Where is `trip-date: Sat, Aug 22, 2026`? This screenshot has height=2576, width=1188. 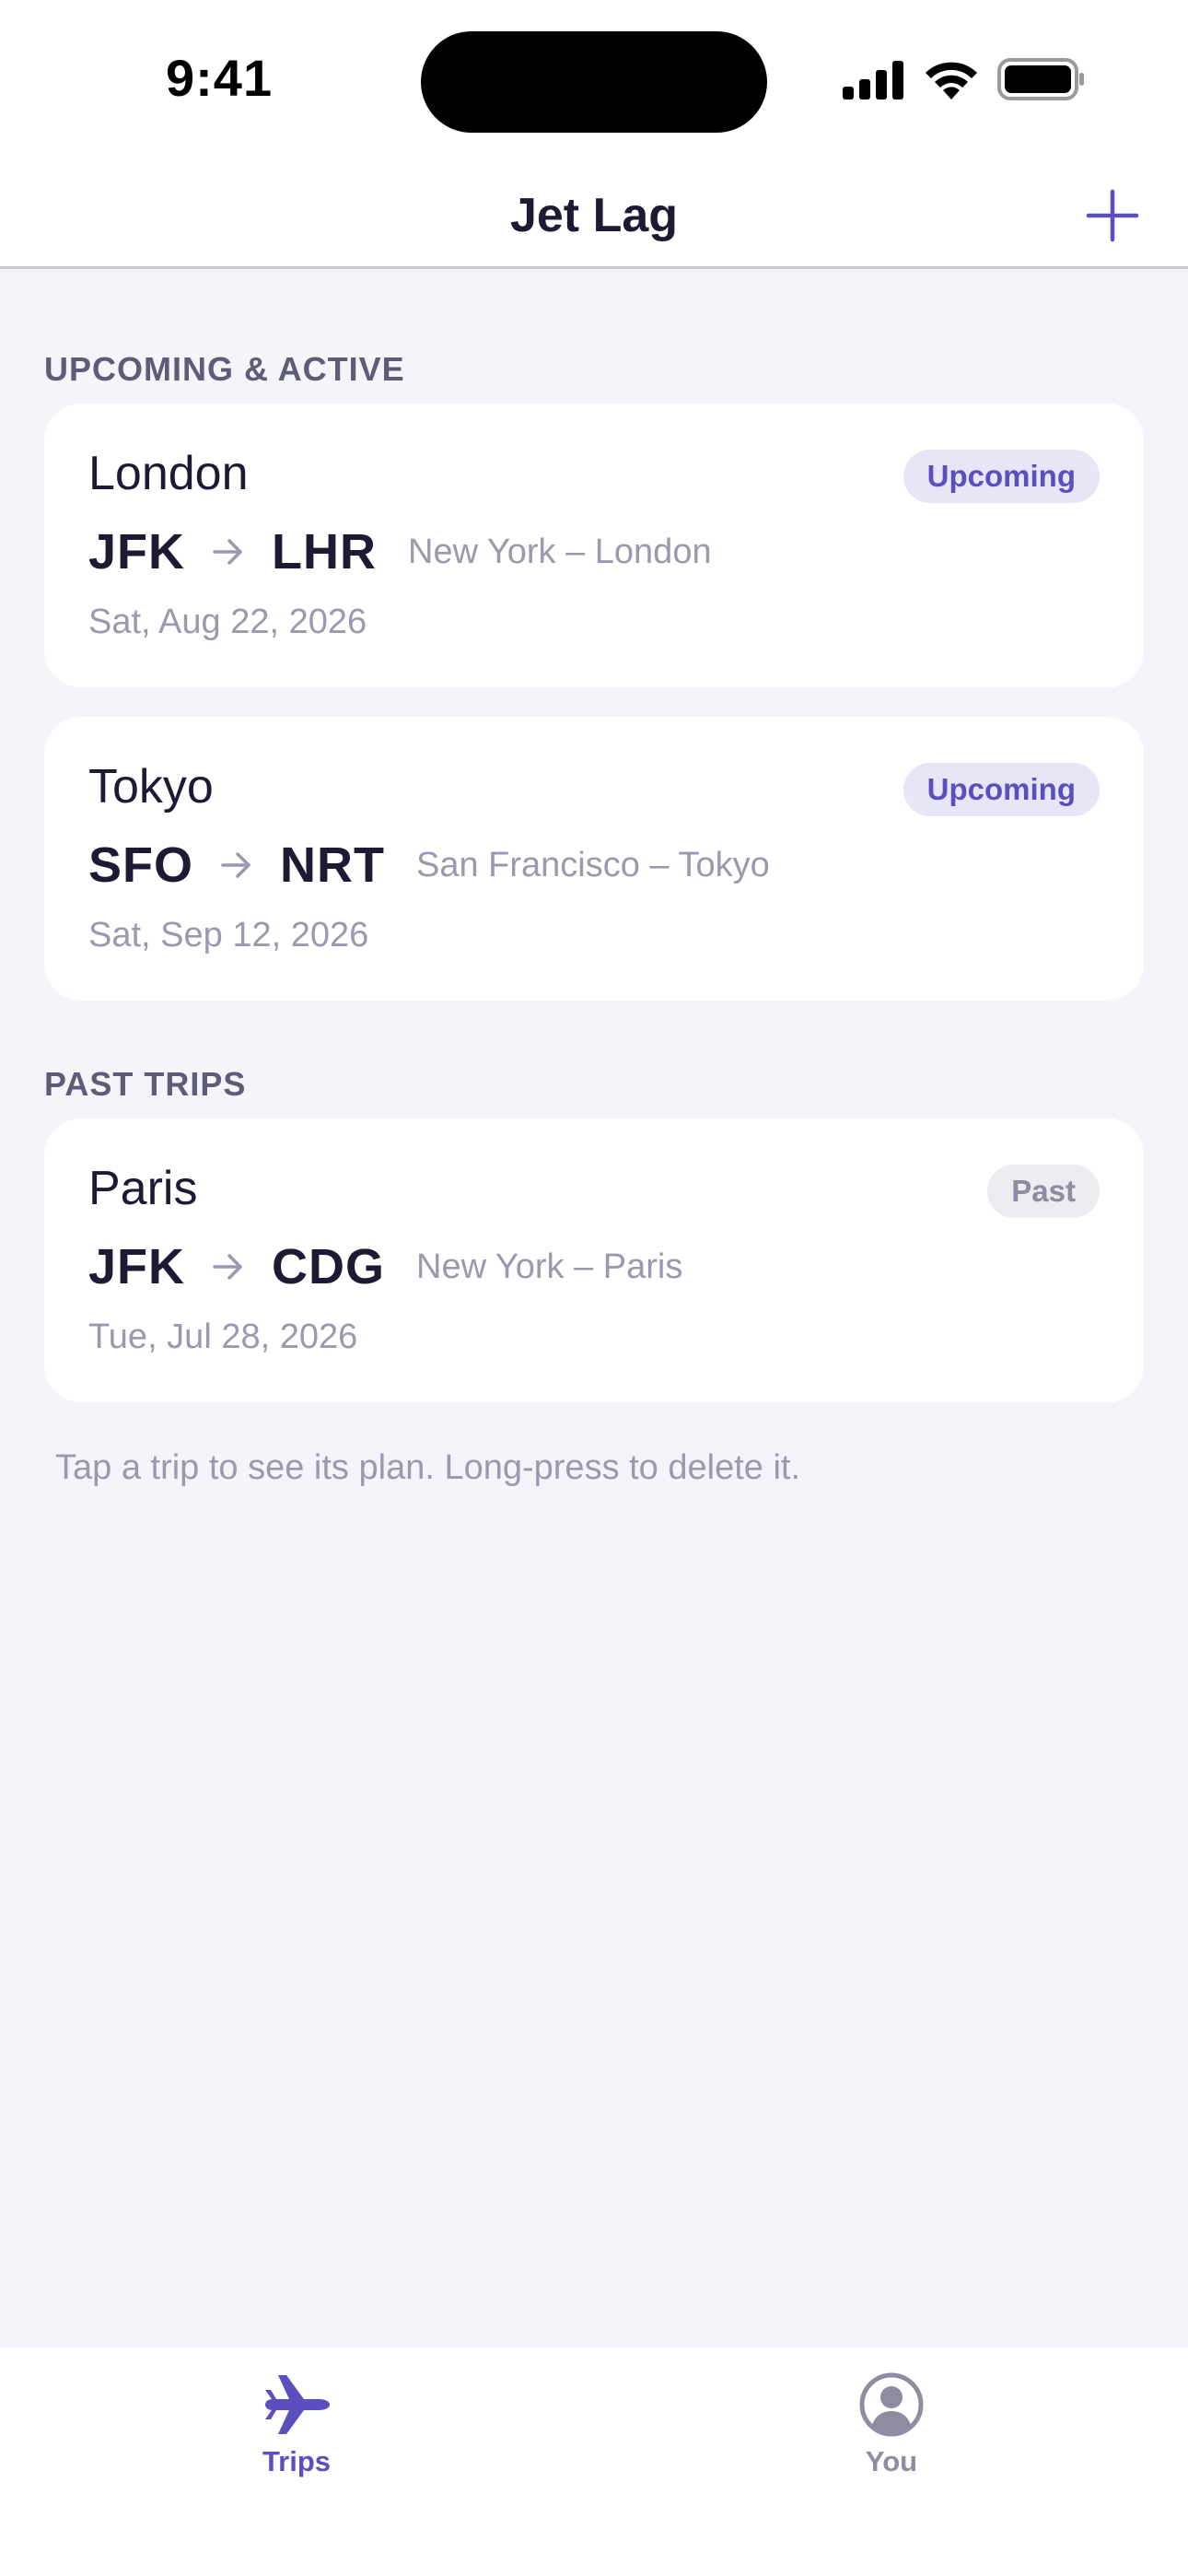
trip-date: Sat, Aug 22, 2026 is located at coordinates (227, 622).